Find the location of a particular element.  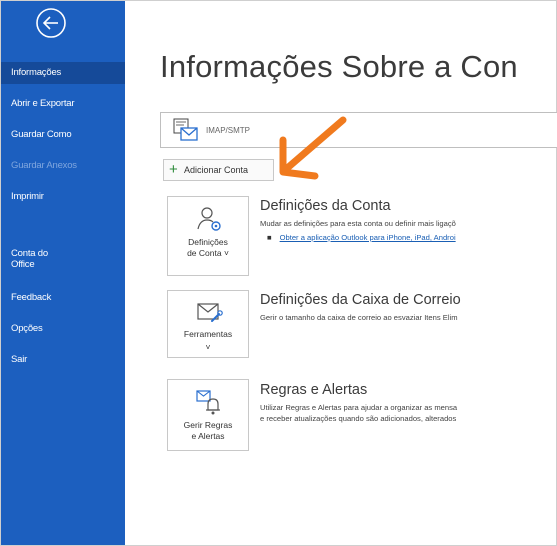

nav-abrir-exportar: Abrir e Exportar is located at coordinates (63, 104).